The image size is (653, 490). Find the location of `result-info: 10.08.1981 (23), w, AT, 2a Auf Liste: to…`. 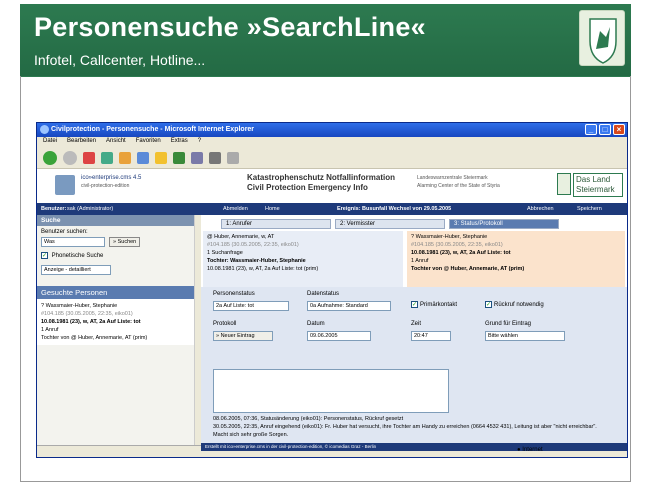

result-info: 10.08.1981 (23), w, AT, 2a Auf Liste: to… is located at coordinates (91, 322).